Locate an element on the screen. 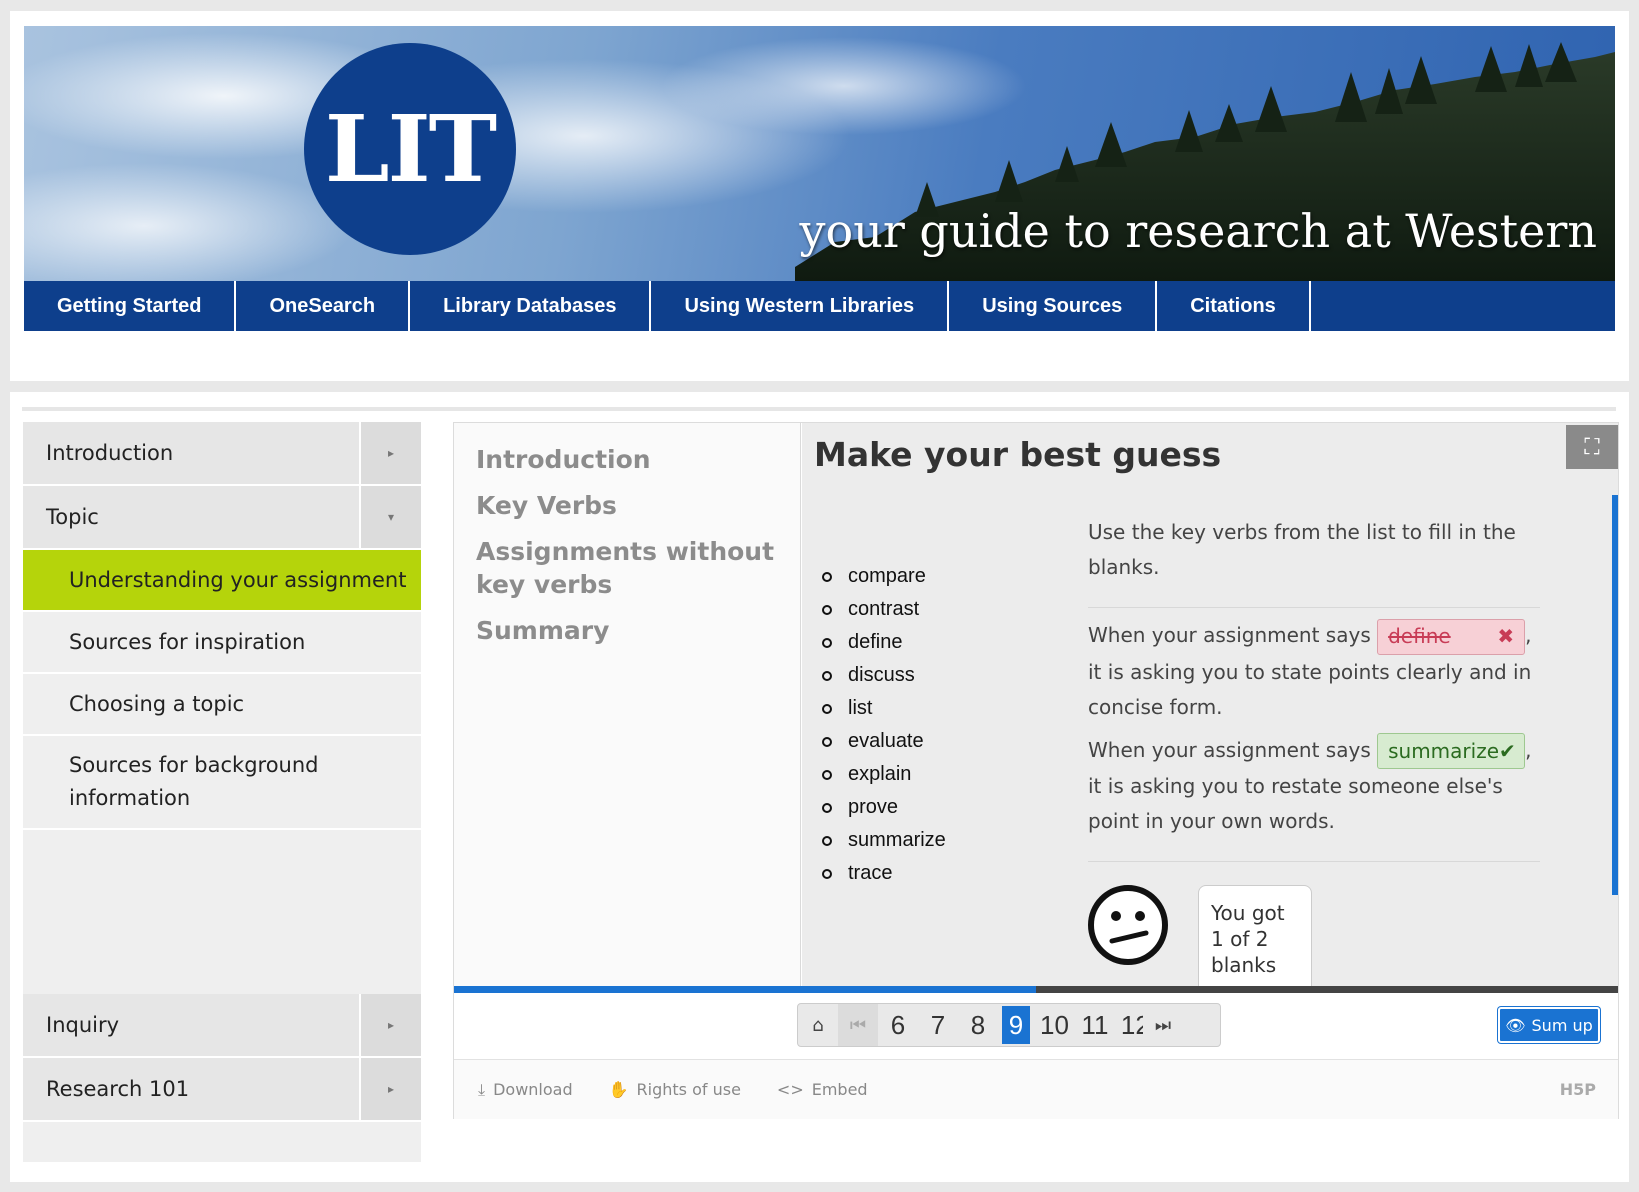 Image resolution: width=1639 pixels, height=1192 pixels. blank-input-correct: summarize ✔ is located at coordinates (1451, 751).